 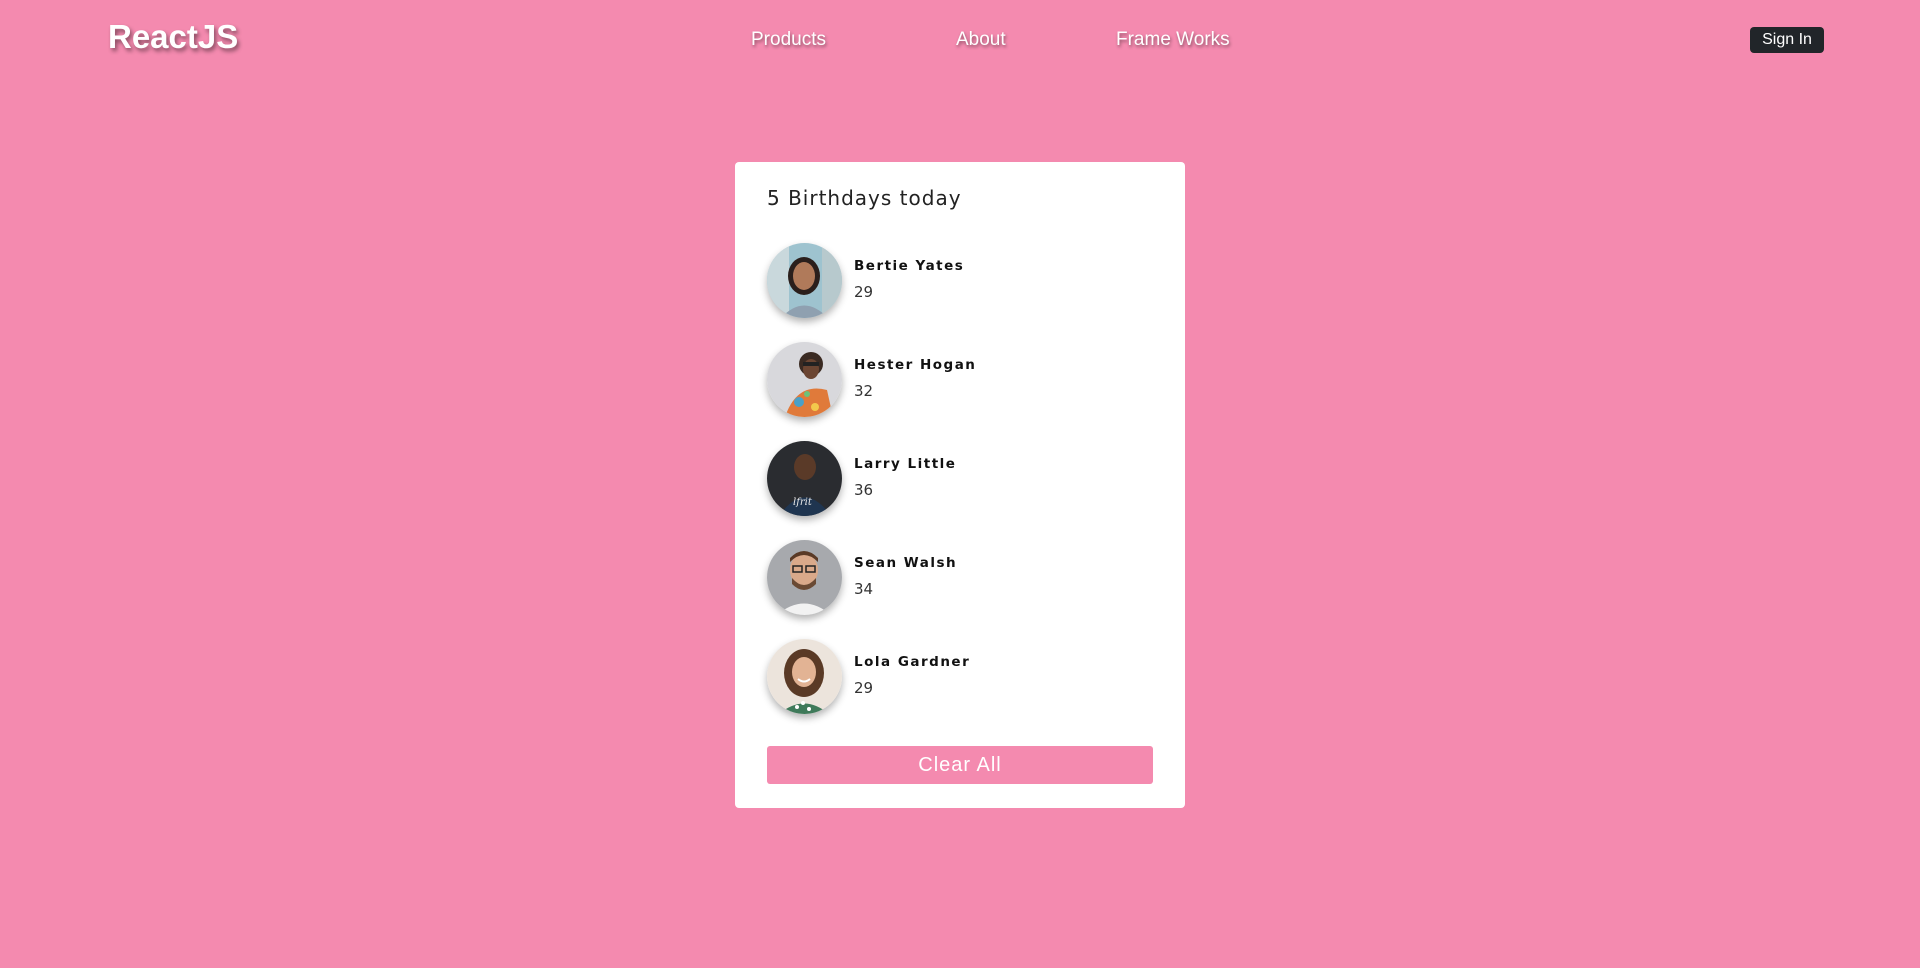 What do you see at coordinates (957, 578) in the screenshot?
I see `person-item: Sean Walsh 34` at bounding box center [957, 578].